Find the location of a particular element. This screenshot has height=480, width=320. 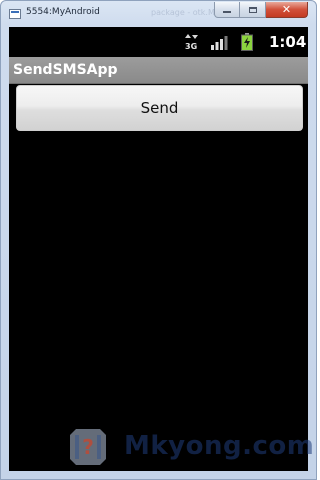

network-3g-icon: 3G is located at coordinates (191, 42).